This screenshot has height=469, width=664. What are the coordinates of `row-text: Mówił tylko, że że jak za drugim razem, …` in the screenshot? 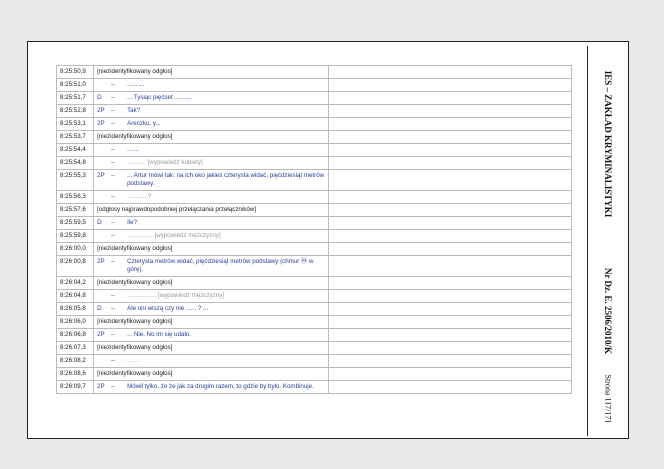 It's located at (220, 386).